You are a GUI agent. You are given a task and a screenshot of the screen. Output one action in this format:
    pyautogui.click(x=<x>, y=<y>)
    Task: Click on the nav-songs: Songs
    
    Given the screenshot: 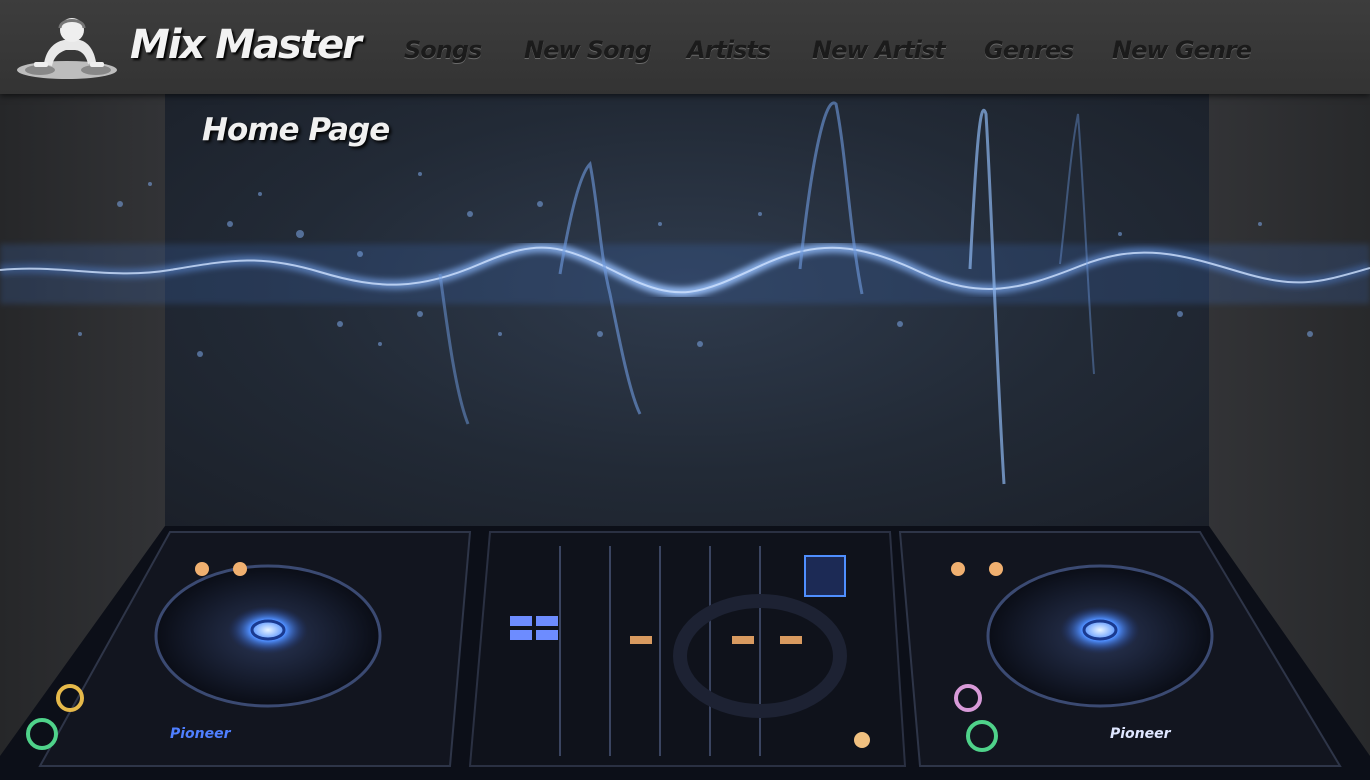 What is the action you would take?
    pyautogui.click(x=443, y=50)
    